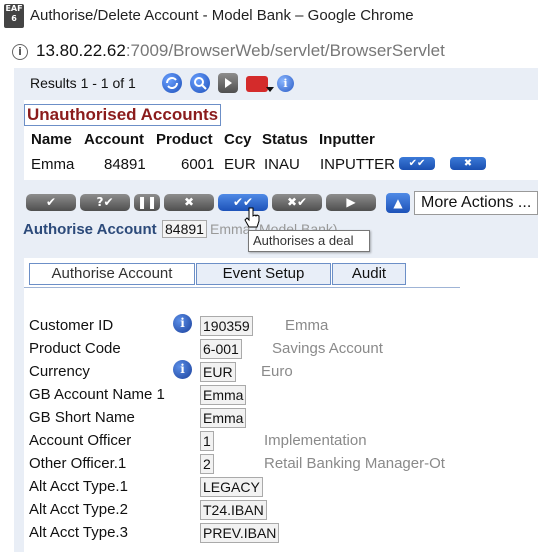 This screenshot has width=538, height=552. Describe the element at coordinates (315, 440) in the screenshot. I see `field-description: Implementation` at that location.